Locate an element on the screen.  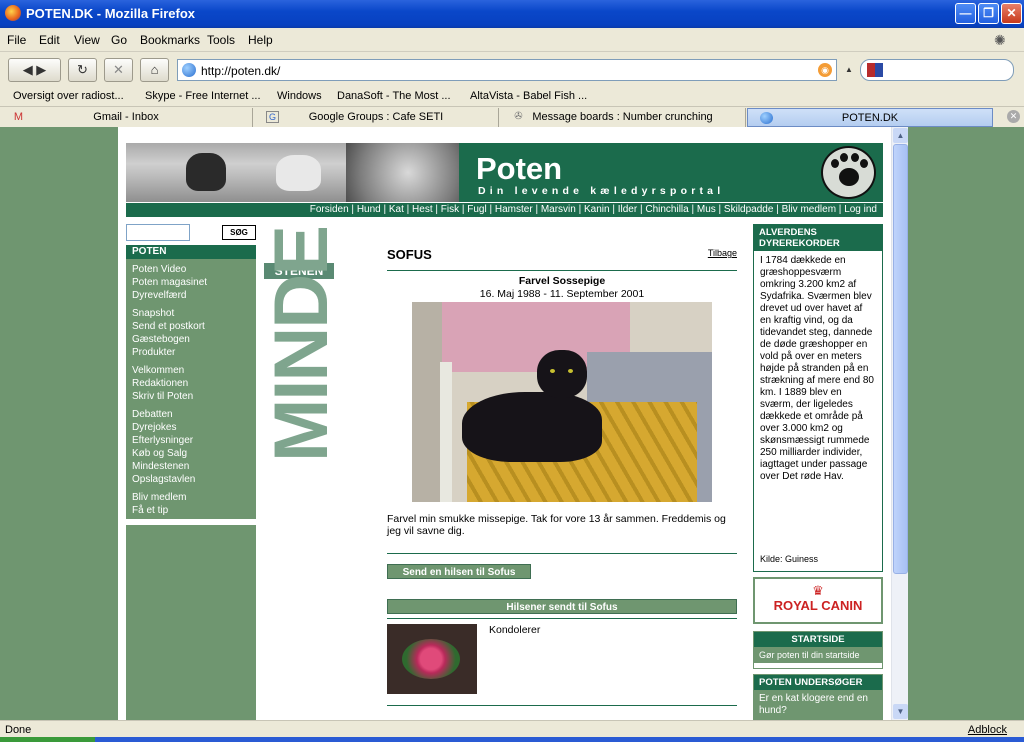
send-greeting-button: Send en hilsen til Sofus is located at coordinates (459, 571).